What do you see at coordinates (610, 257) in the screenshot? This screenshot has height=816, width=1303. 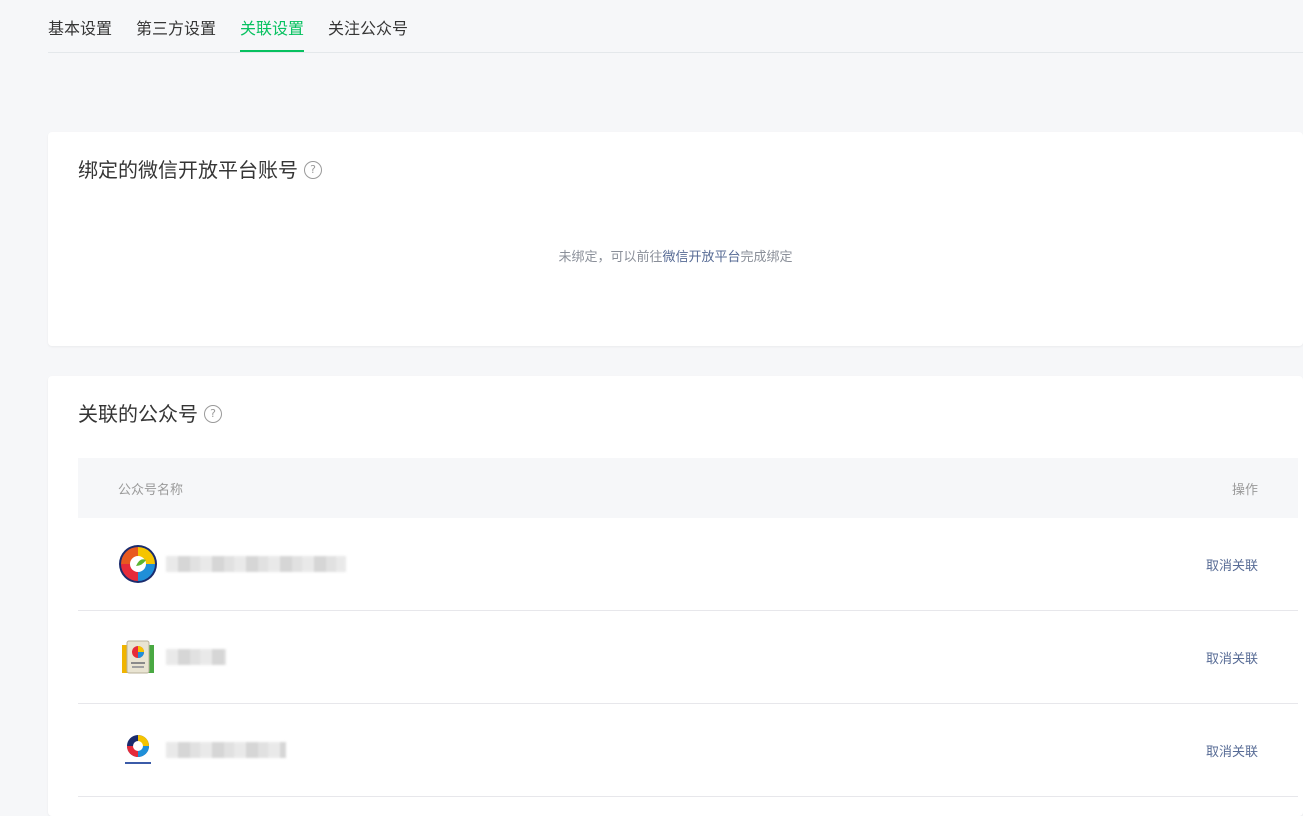 I see `unbound-text-prefix: 未绑定，可以前往` at bounding box center [610, 257].